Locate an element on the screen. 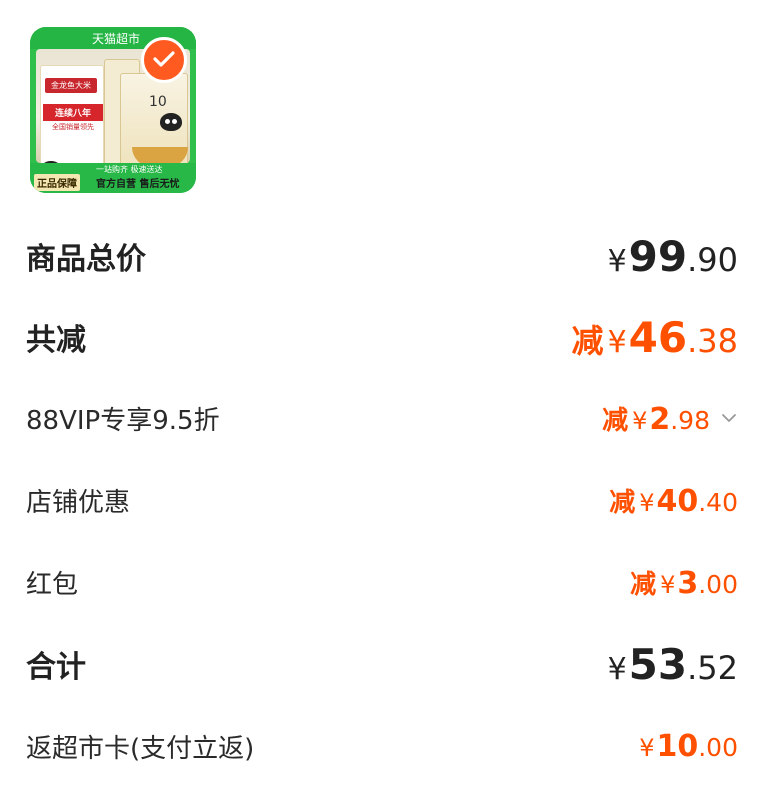 This screenshot has width=765, height=800. price-row-subtotal: 商品总价 ¥ 99 .90 is located at coordinates (382, 256).